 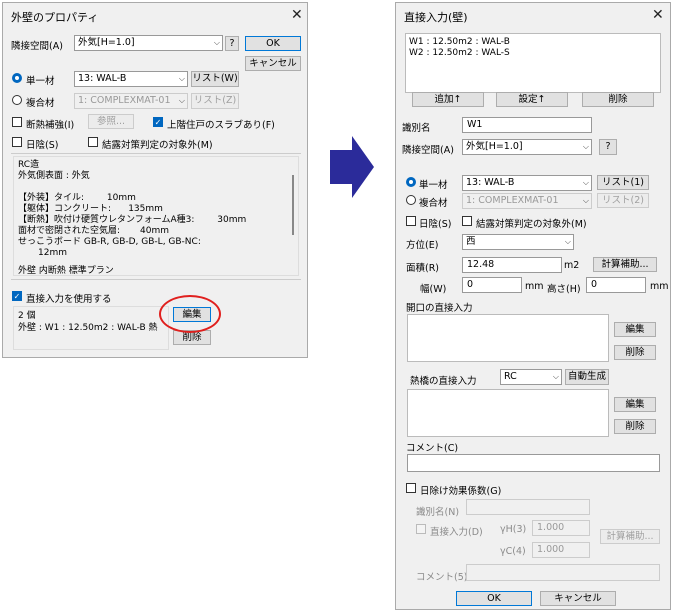 I want to click on opening-delete-button: 削除, so click(x=635, y=352).